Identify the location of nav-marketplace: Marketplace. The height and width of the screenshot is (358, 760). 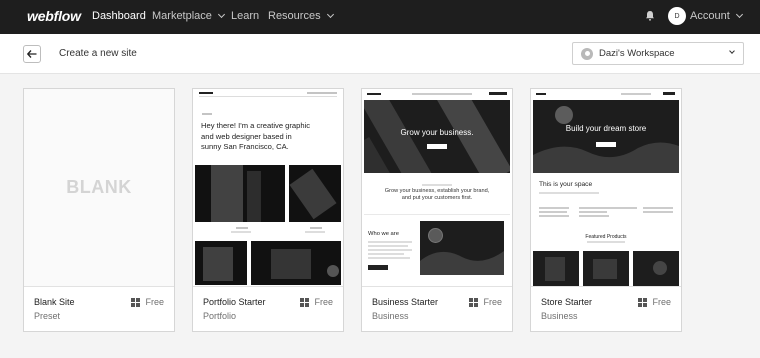
(188, 16).